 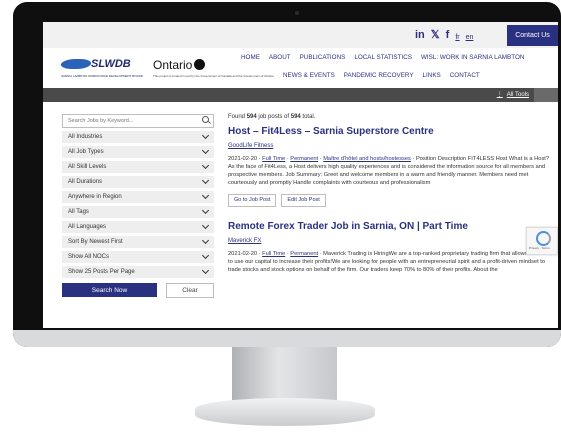 I want to click on tools-bar-end-block, so click(x=546, y=95).